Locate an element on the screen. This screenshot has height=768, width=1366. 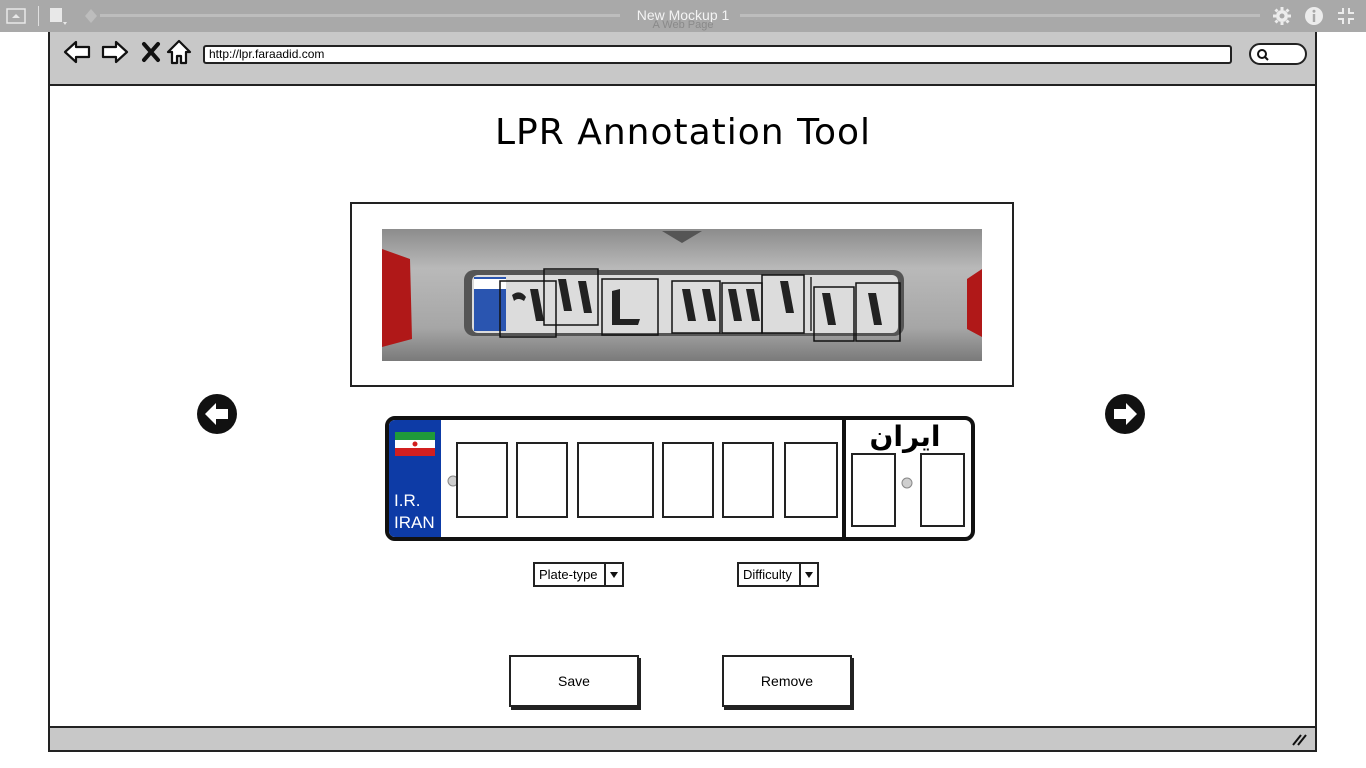
plate-country-code: I.R. IRAN is located at coordinates (414, 512).